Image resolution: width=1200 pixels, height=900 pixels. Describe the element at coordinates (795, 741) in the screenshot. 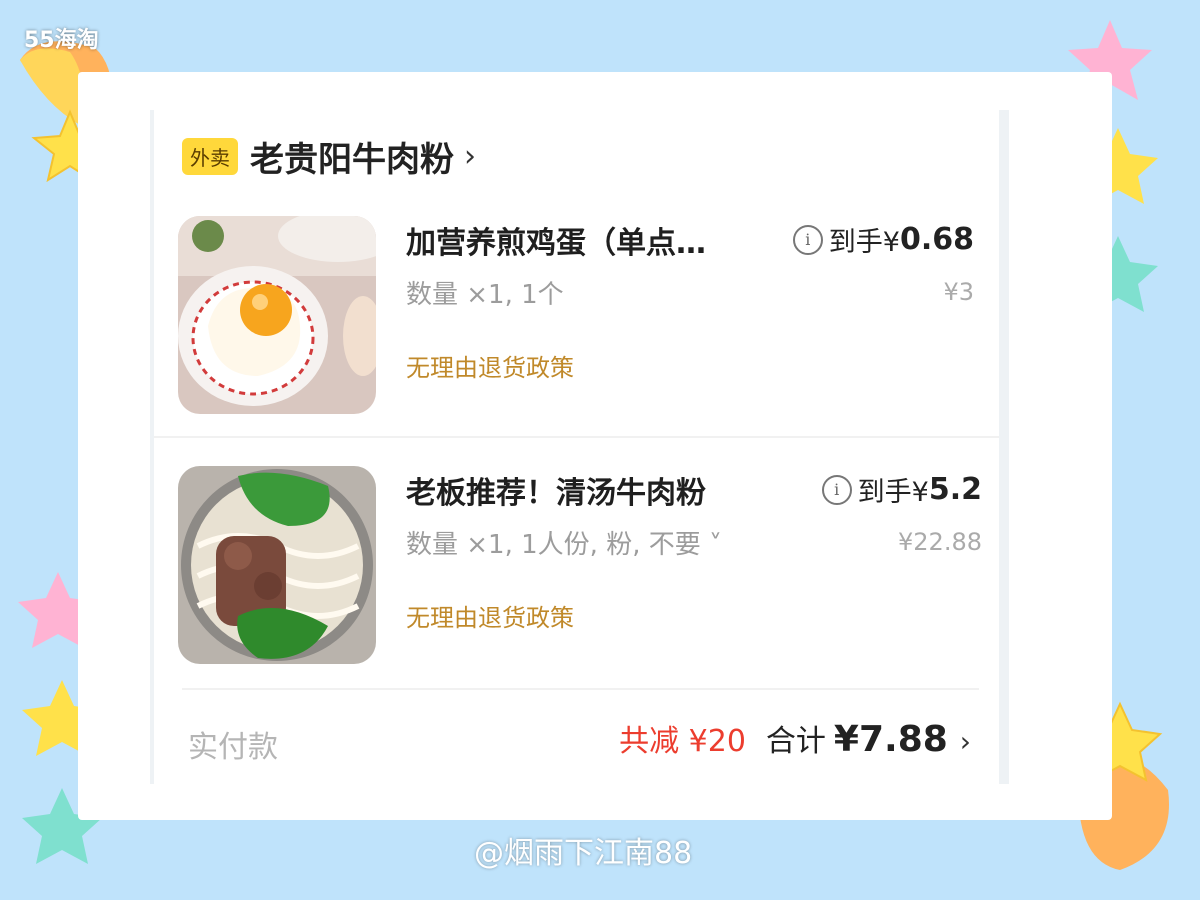

I see `total-label: 合计` at that location.